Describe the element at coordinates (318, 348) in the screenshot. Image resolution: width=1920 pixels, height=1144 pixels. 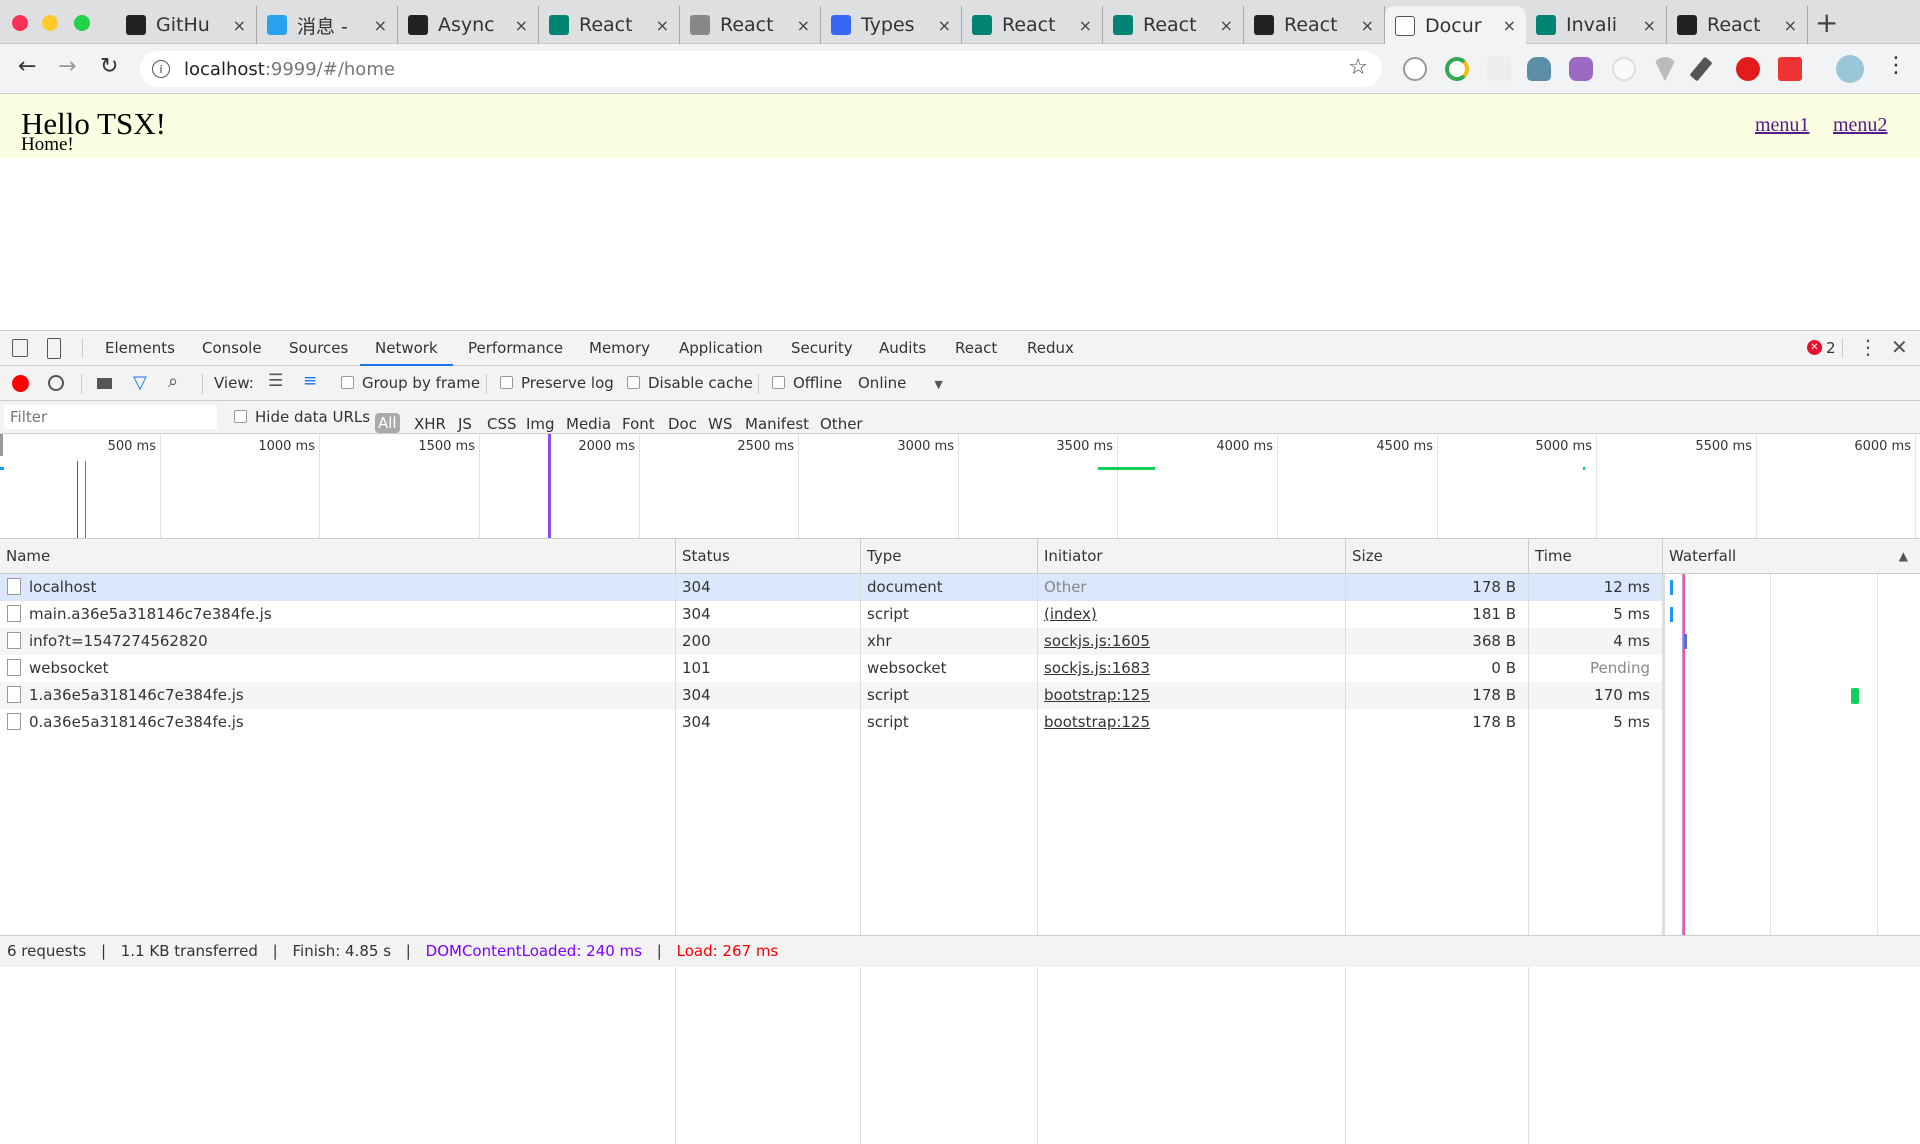
I see `devtools-tab-sources: Sources` at that location.